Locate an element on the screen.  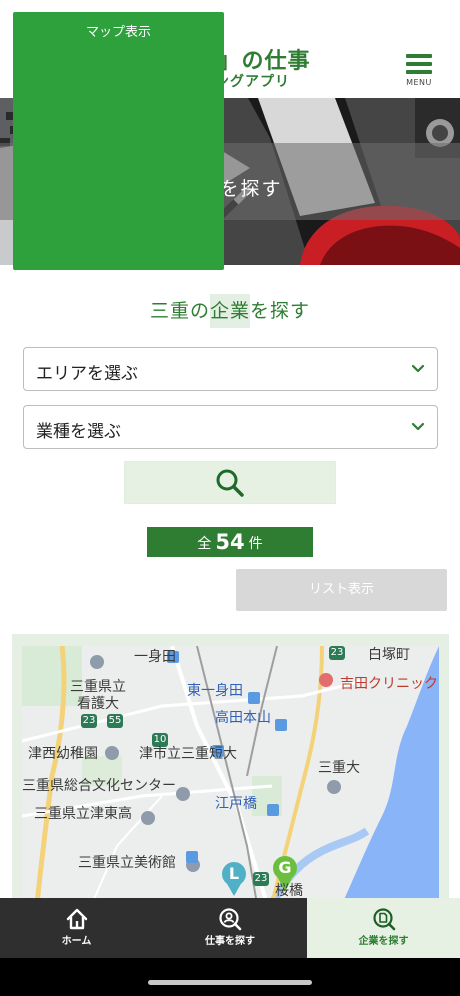
route-shield-23c: 23 is located at coordinates (261, 878).